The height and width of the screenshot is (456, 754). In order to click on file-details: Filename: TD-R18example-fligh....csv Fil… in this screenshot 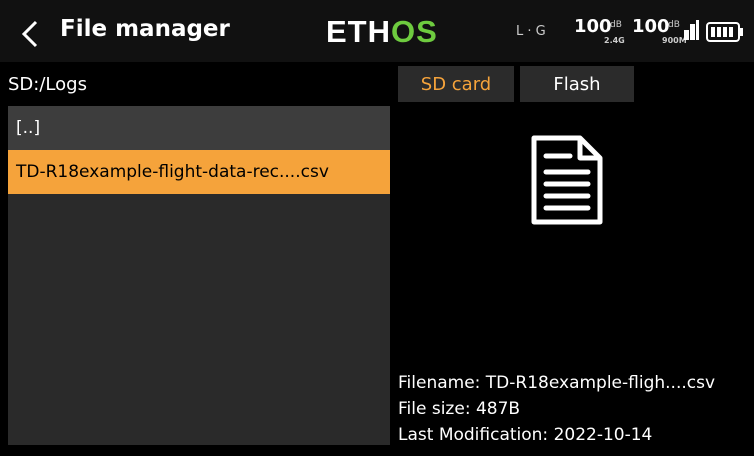, I will do `click(556, 409)`.